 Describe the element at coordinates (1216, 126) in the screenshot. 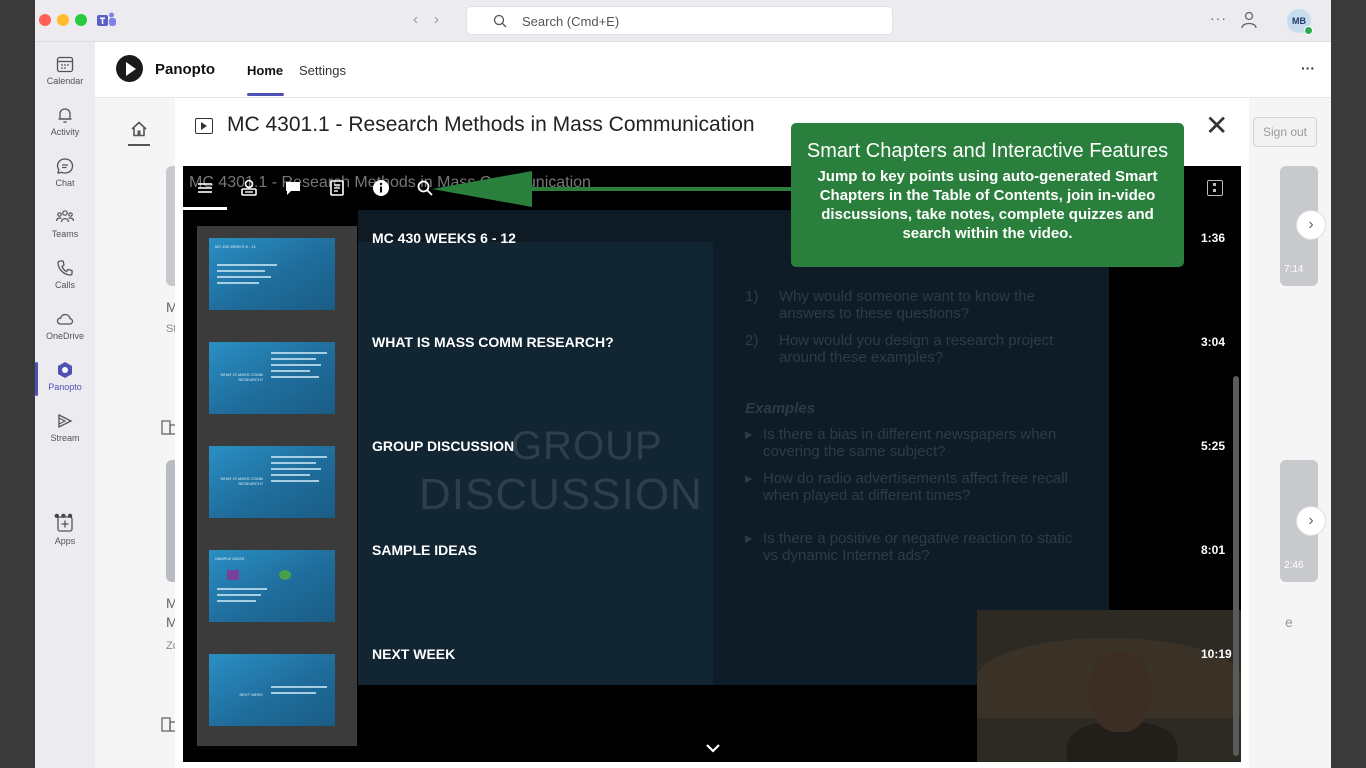

I see `close-modal-button: ✕` at that location.